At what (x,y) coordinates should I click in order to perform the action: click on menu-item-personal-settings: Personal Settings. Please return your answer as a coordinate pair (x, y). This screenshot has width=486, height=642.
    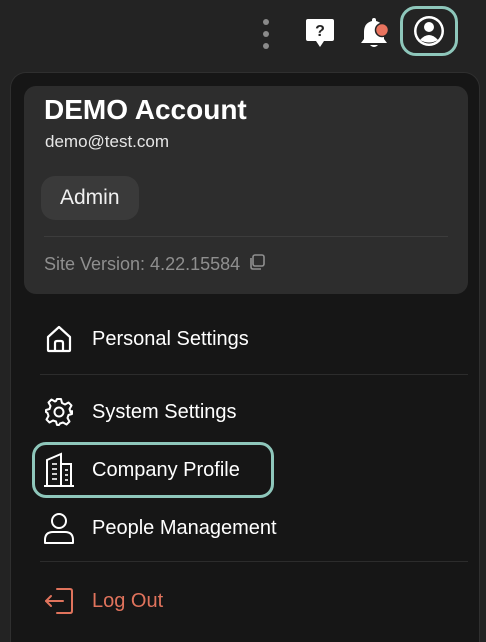
    Looking at the image, I should click on (144, 339).